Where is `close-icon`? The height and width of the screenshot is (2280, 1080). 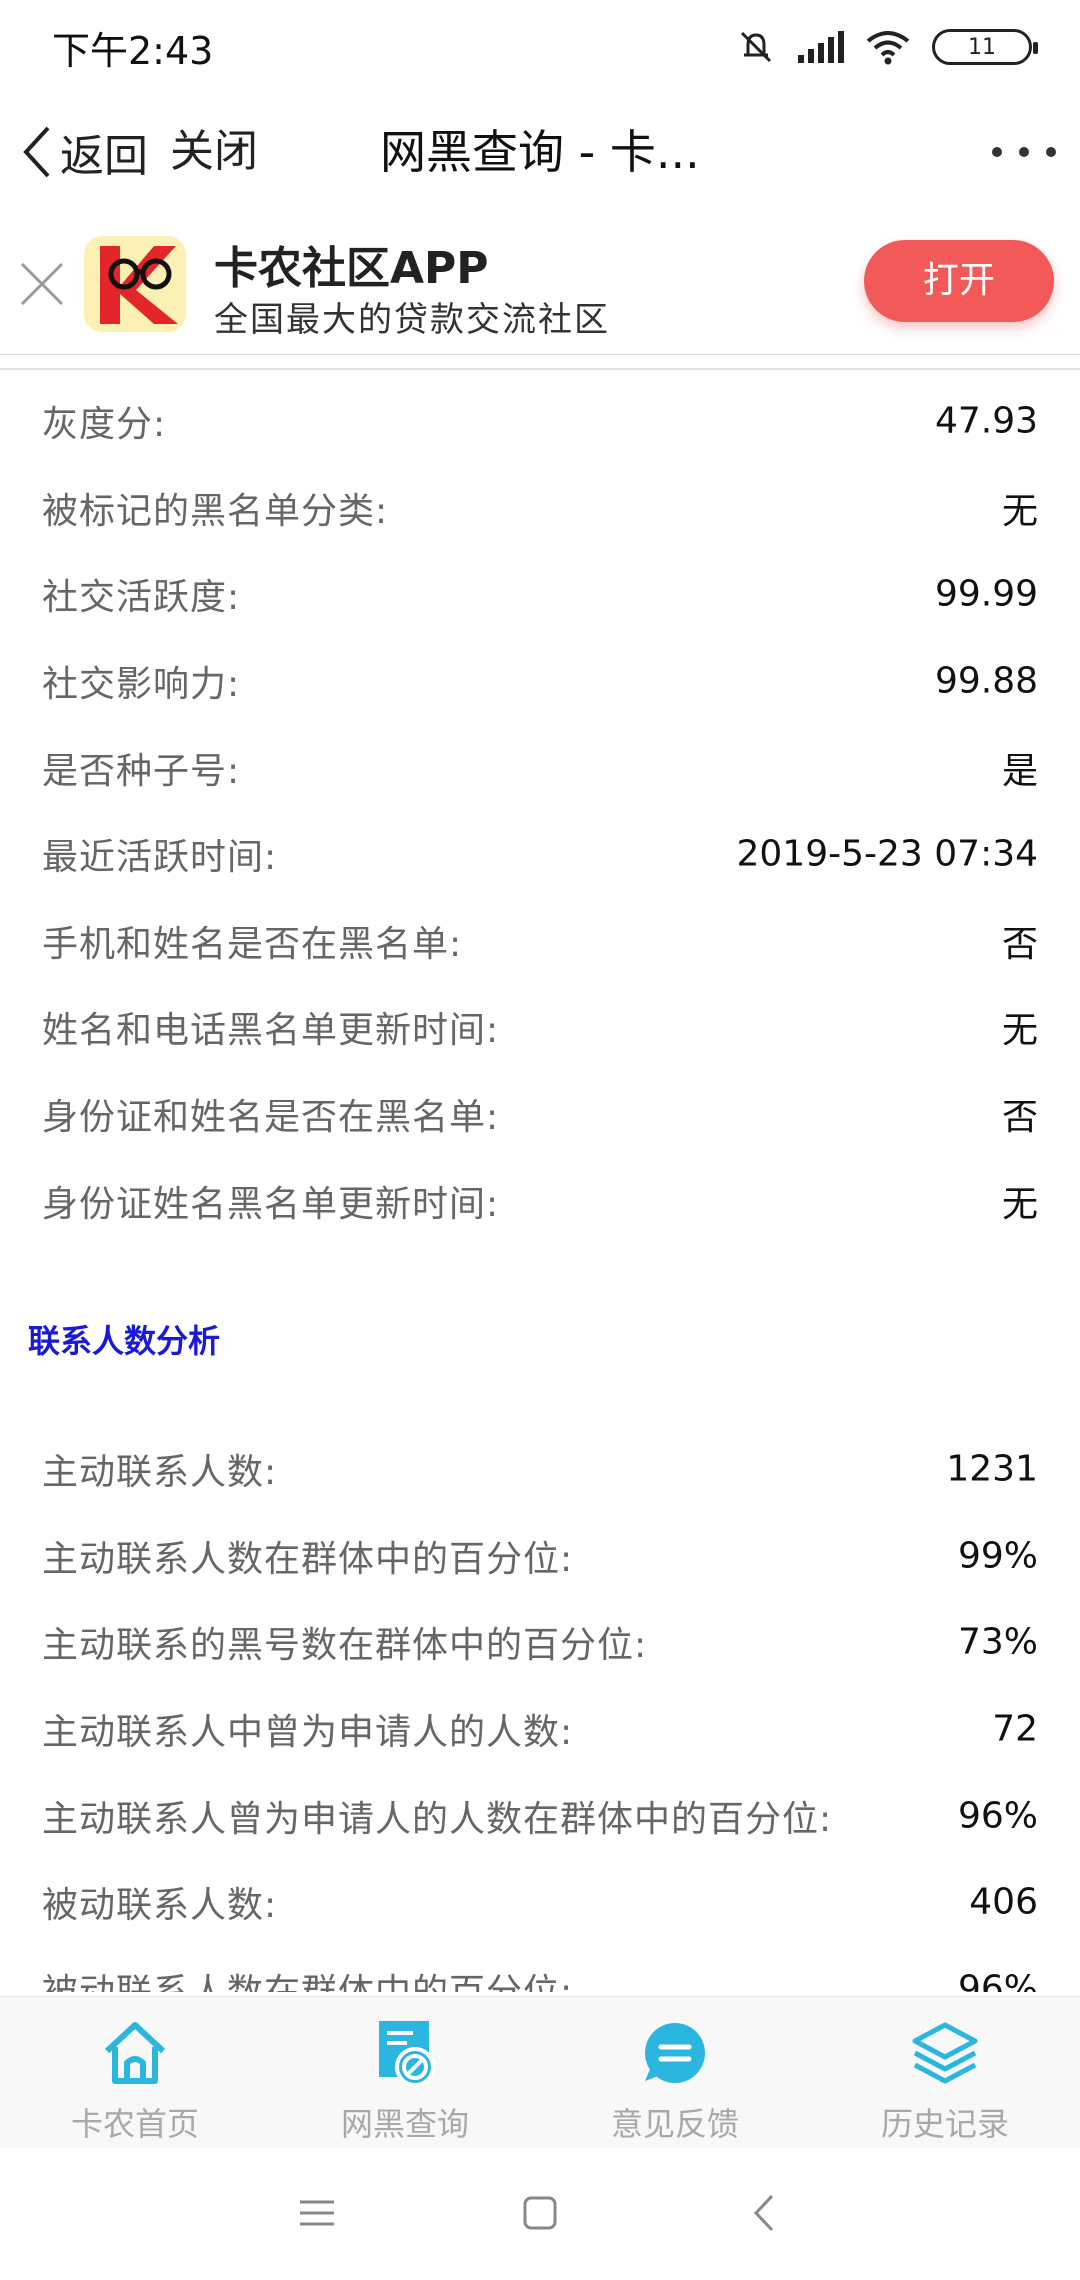 close-icon is located at coordinates (42, 284).